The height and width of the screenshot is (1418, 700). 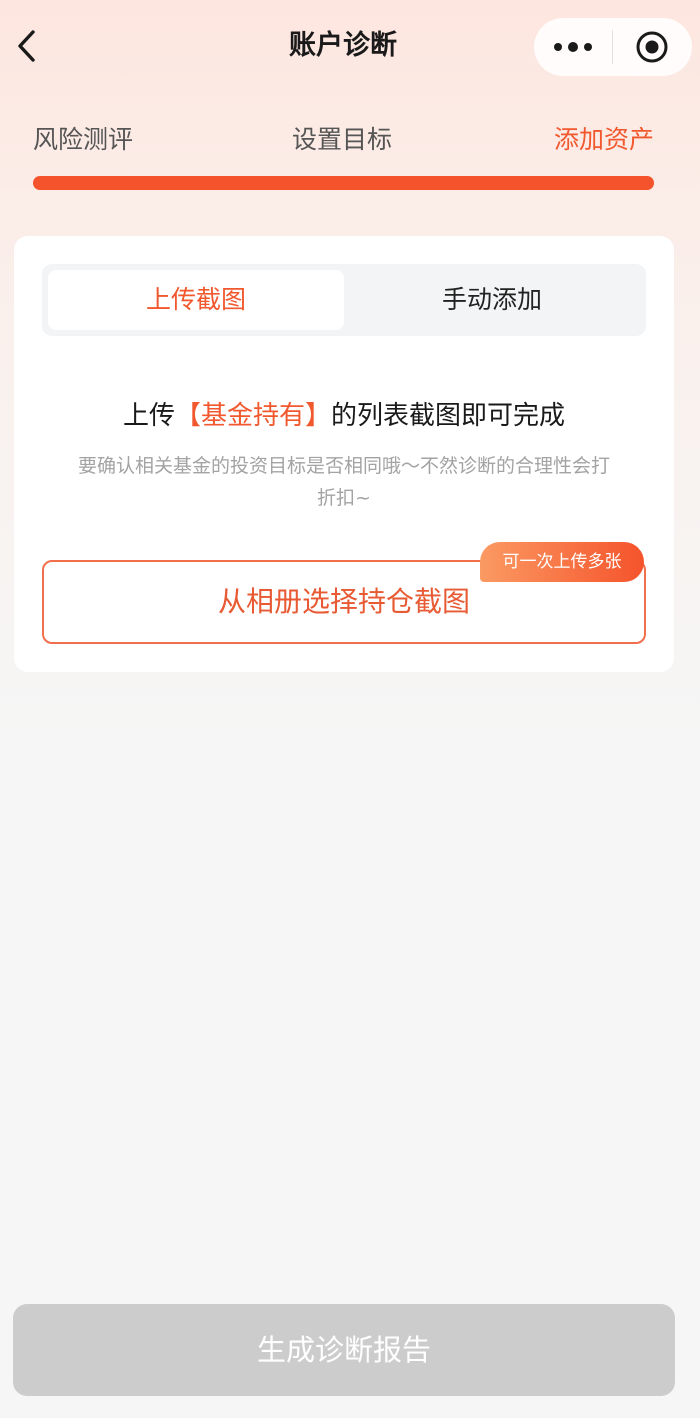 What do you see at coordinates (448, 416) in the screenshot?
I see `instruction-suffix: 的列表截图即可完成` at bounding box center [448, 416].